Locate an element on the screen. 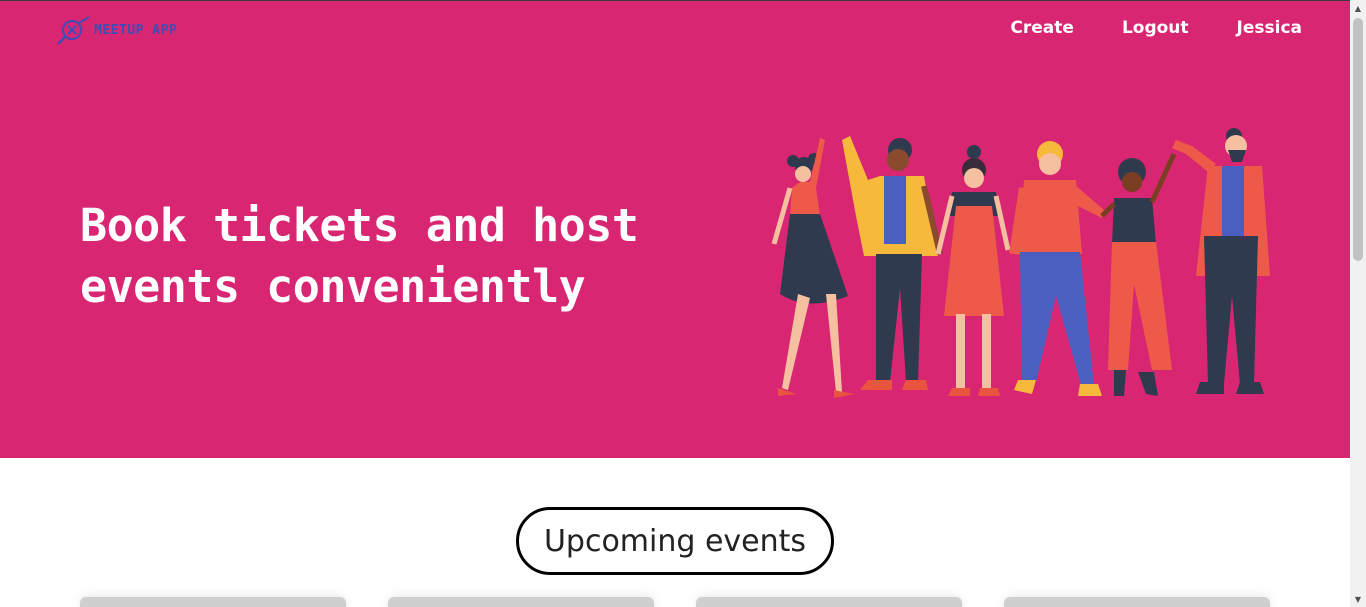 Image resolution: width=1366 pixels, height=607 pixels. scroll-up-arrow-icon: ▲ is located at coordinates (1358, 8).